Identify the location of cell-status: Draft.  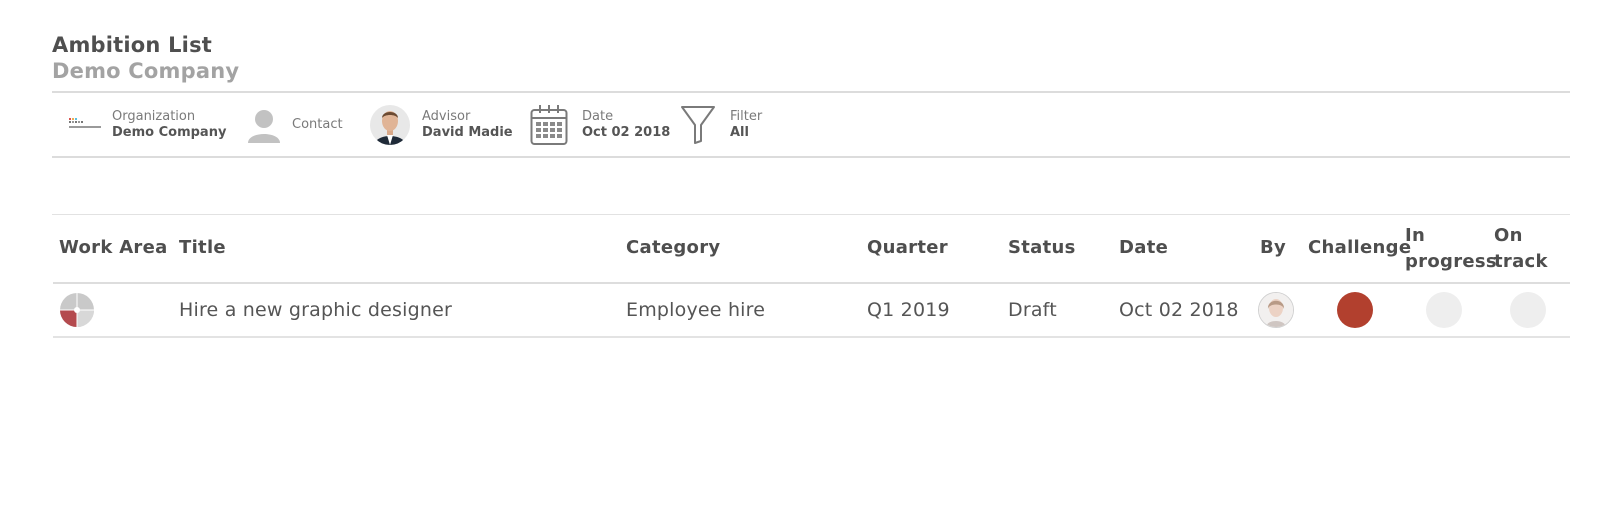
(1032, 310).